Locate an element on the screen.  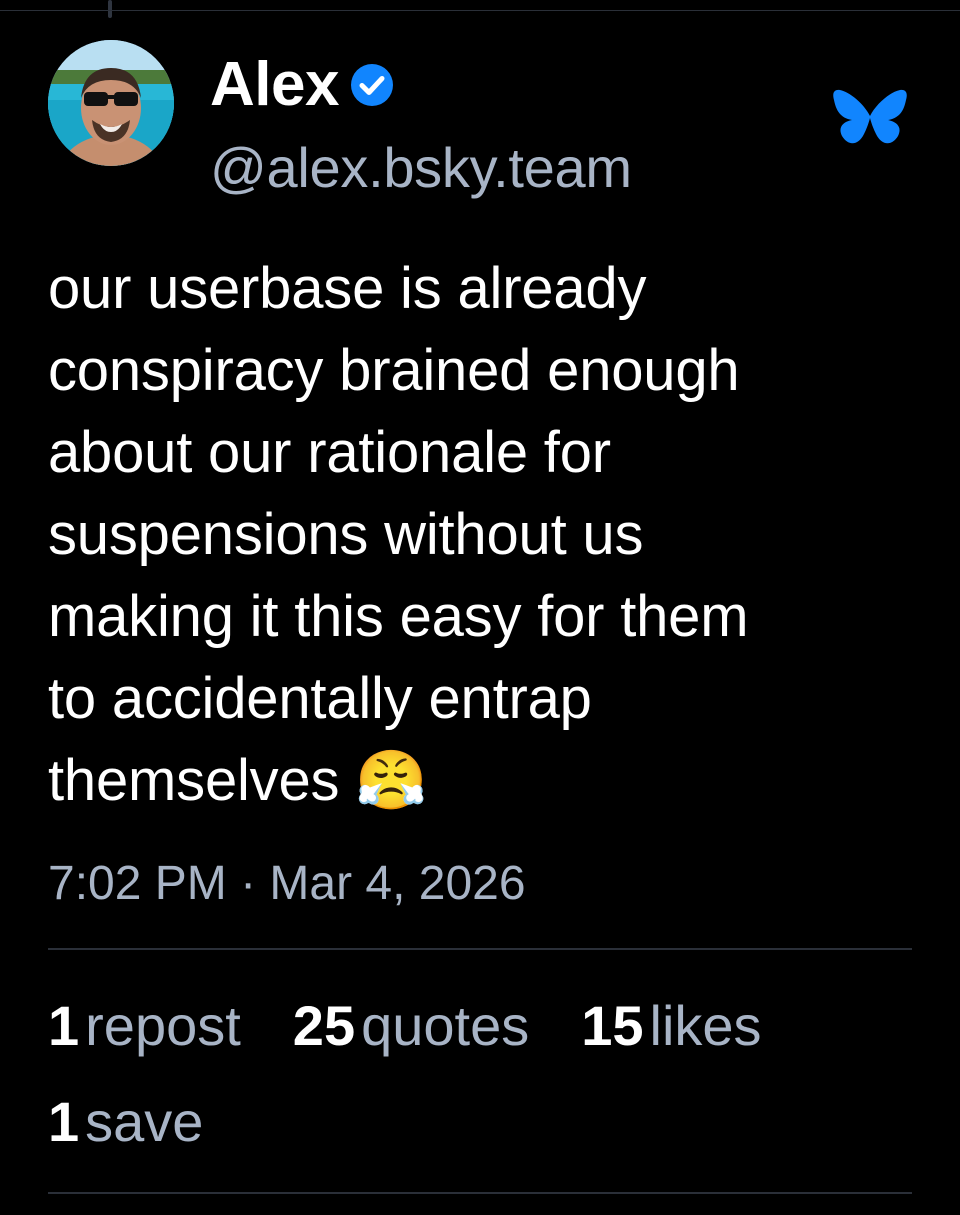
quotes-label: quotes is located at coordinates (445, 1025).